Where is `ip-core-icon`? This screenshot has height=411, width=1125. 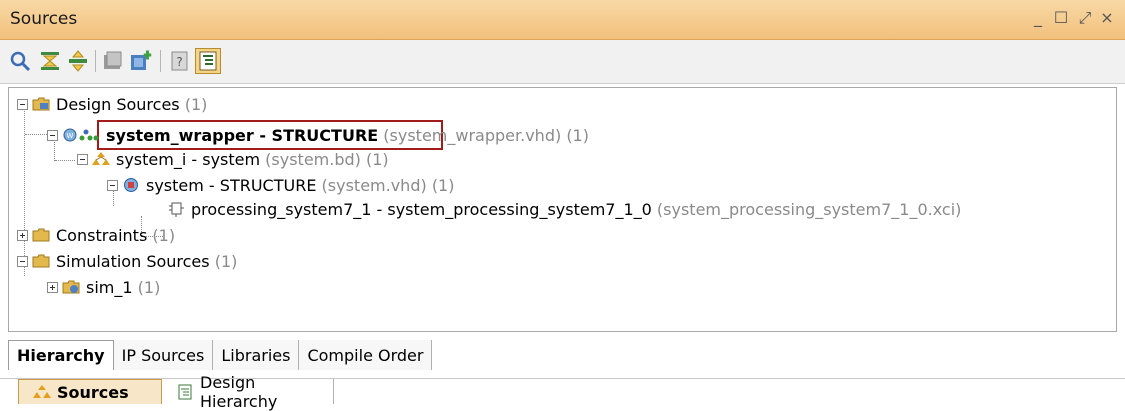 ip-core-icon is located at coordinates (176, 209).